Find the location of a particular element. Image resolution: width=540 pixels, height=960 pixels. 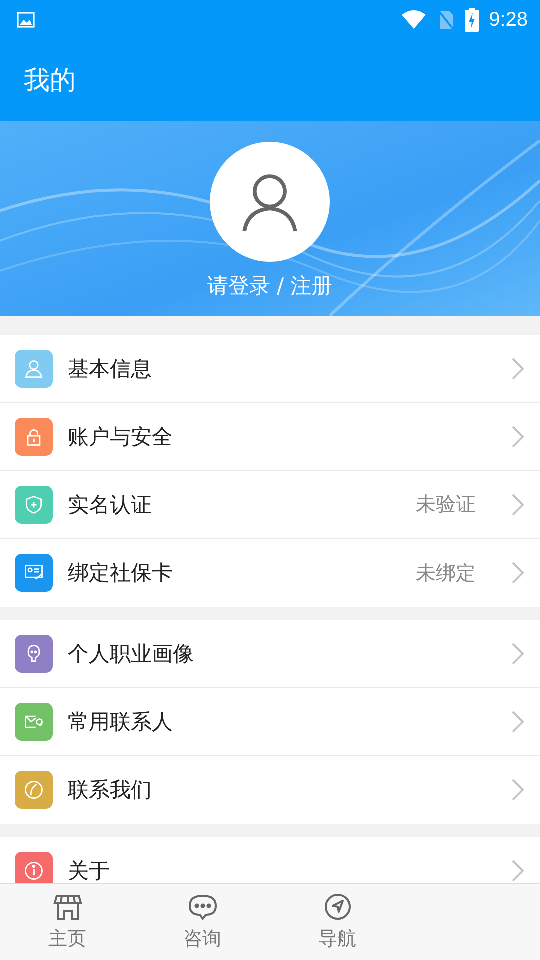

menu-label: 绑定社保卡 is located at coordinates (121, 573).